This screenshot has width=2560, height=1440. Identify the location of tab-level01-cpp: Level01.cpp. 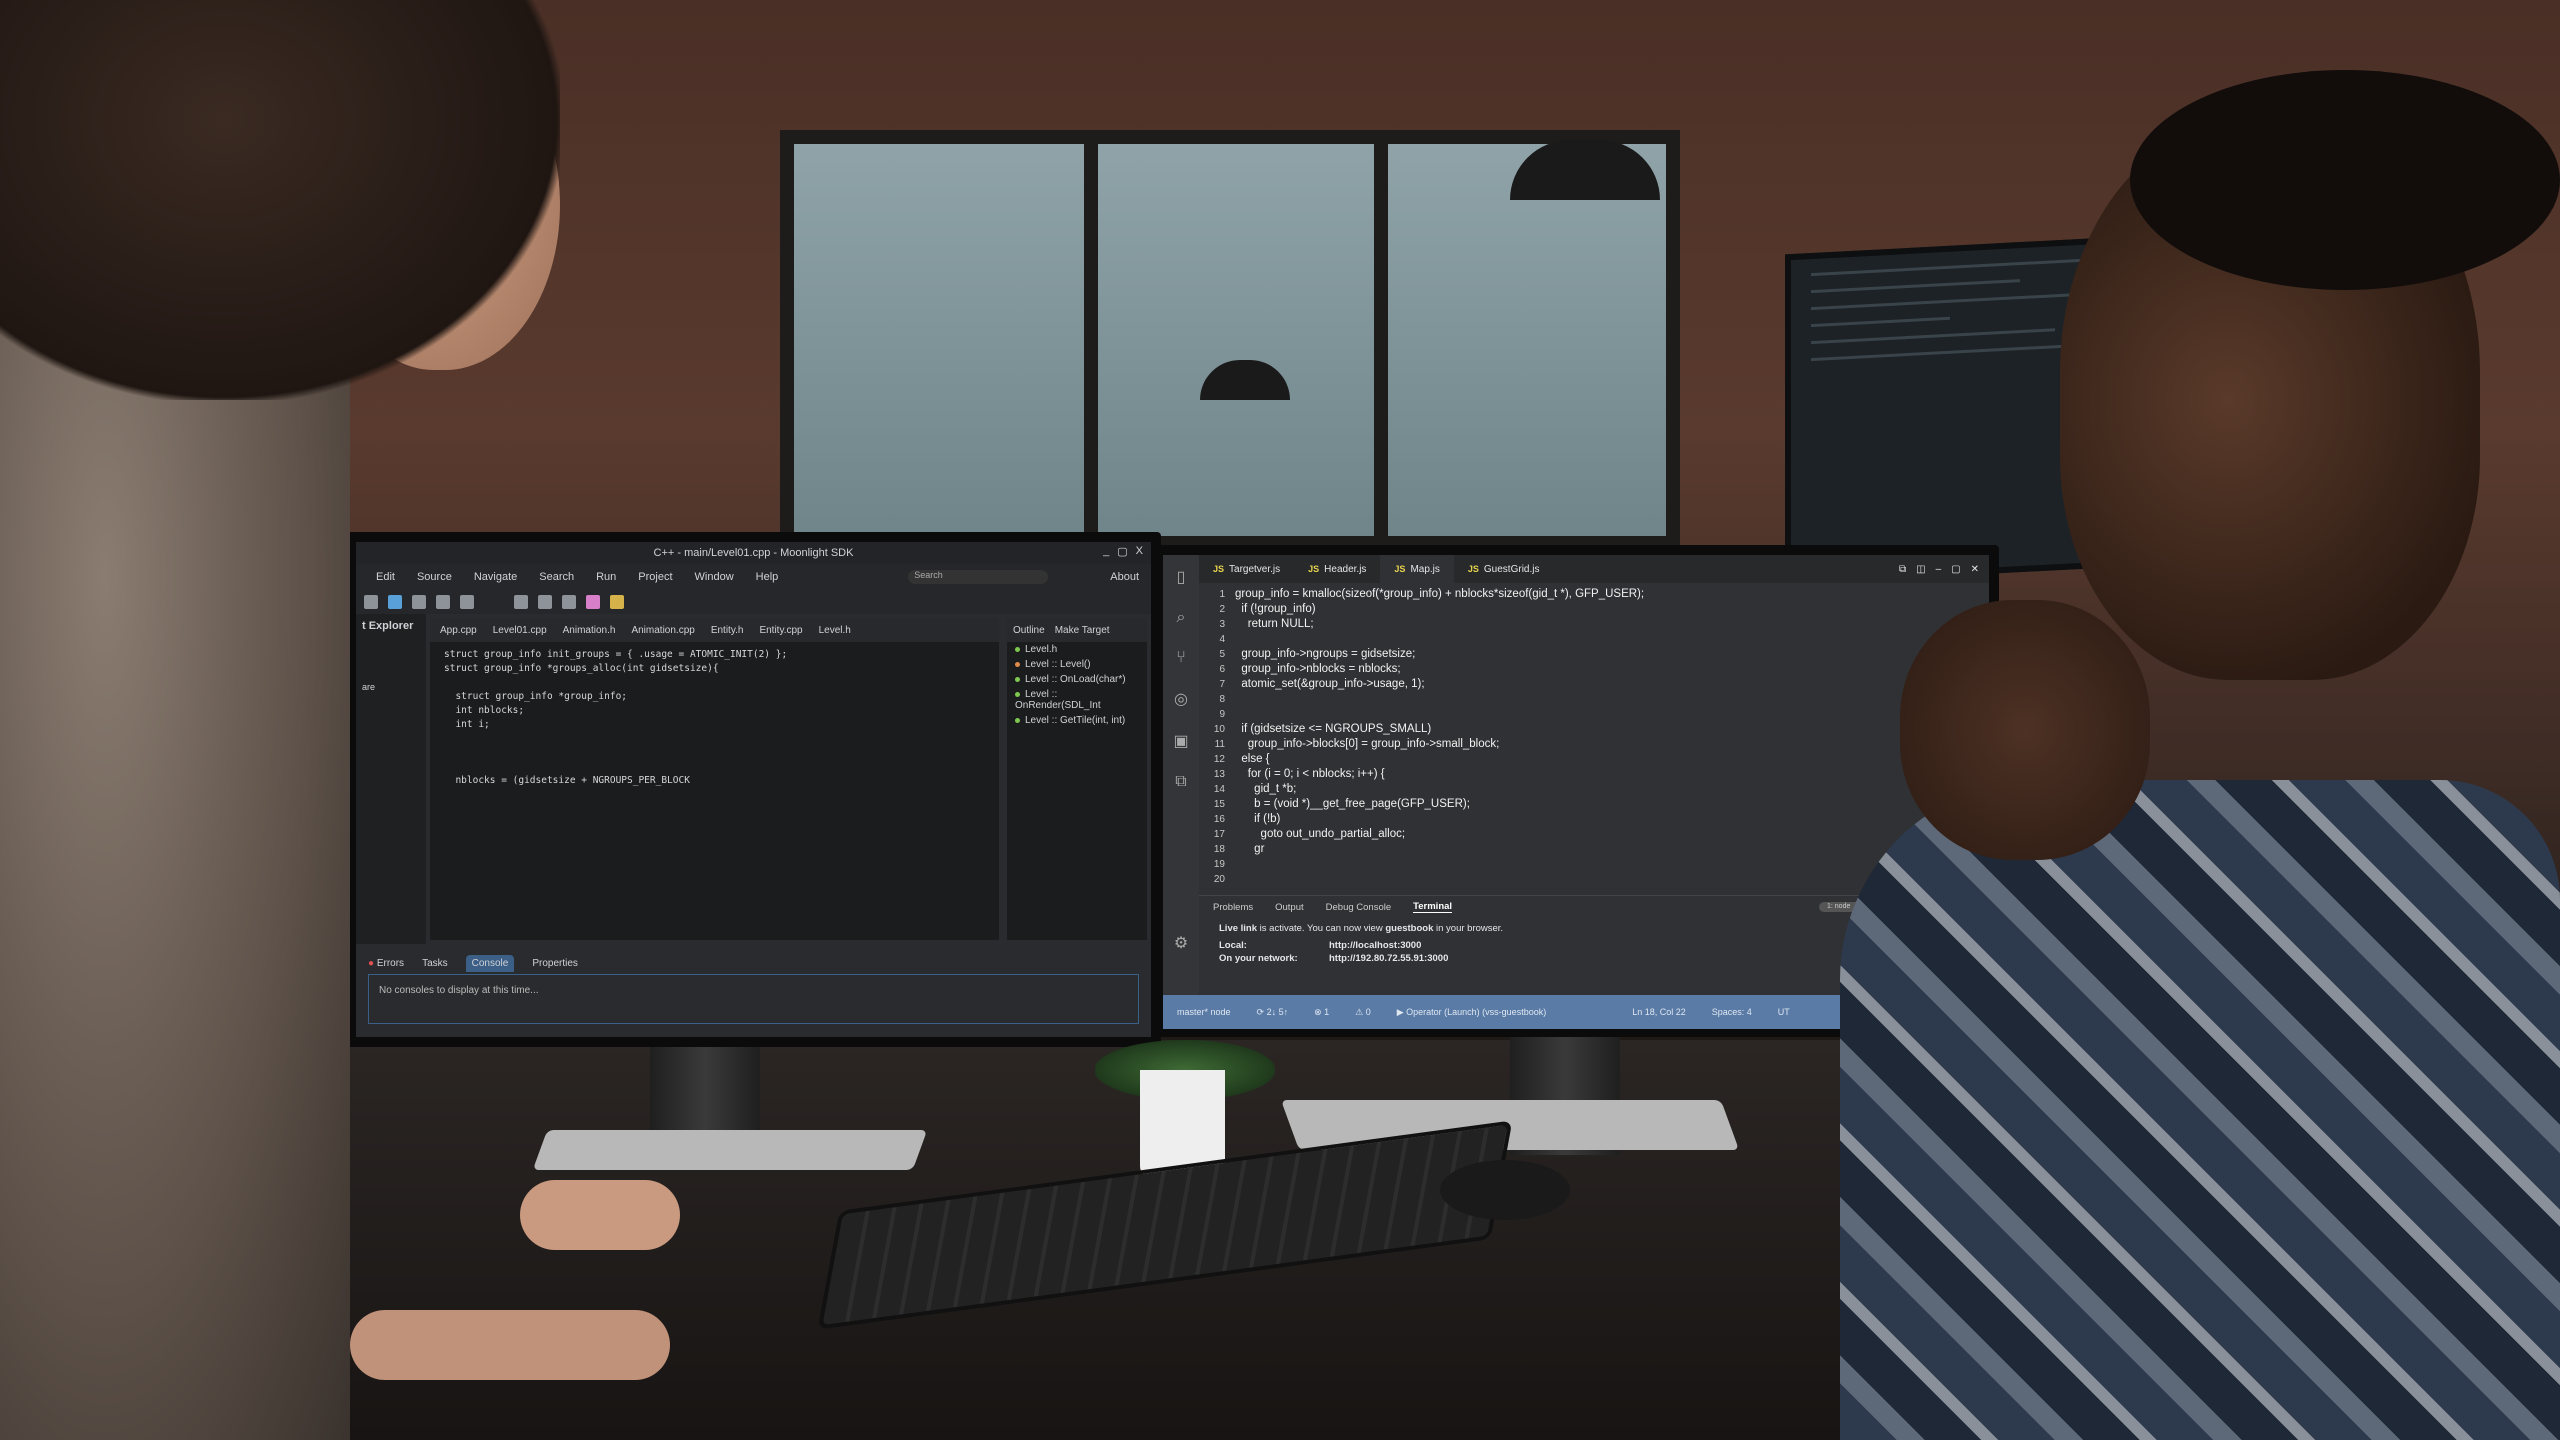
(520, 630).